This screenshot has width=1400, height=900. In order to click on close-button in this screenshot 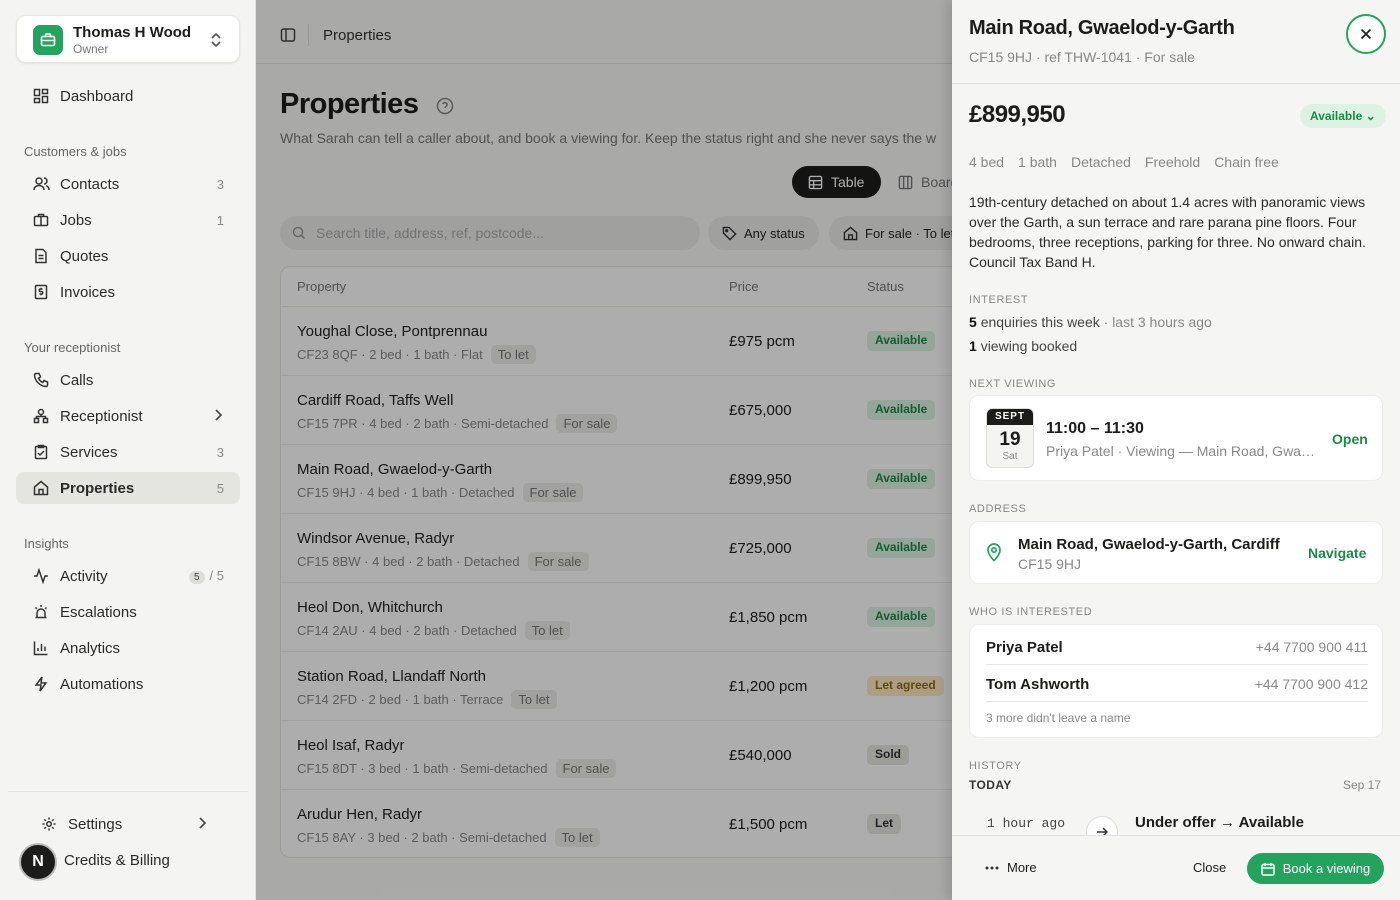, I will do `click(1366, 34)`.